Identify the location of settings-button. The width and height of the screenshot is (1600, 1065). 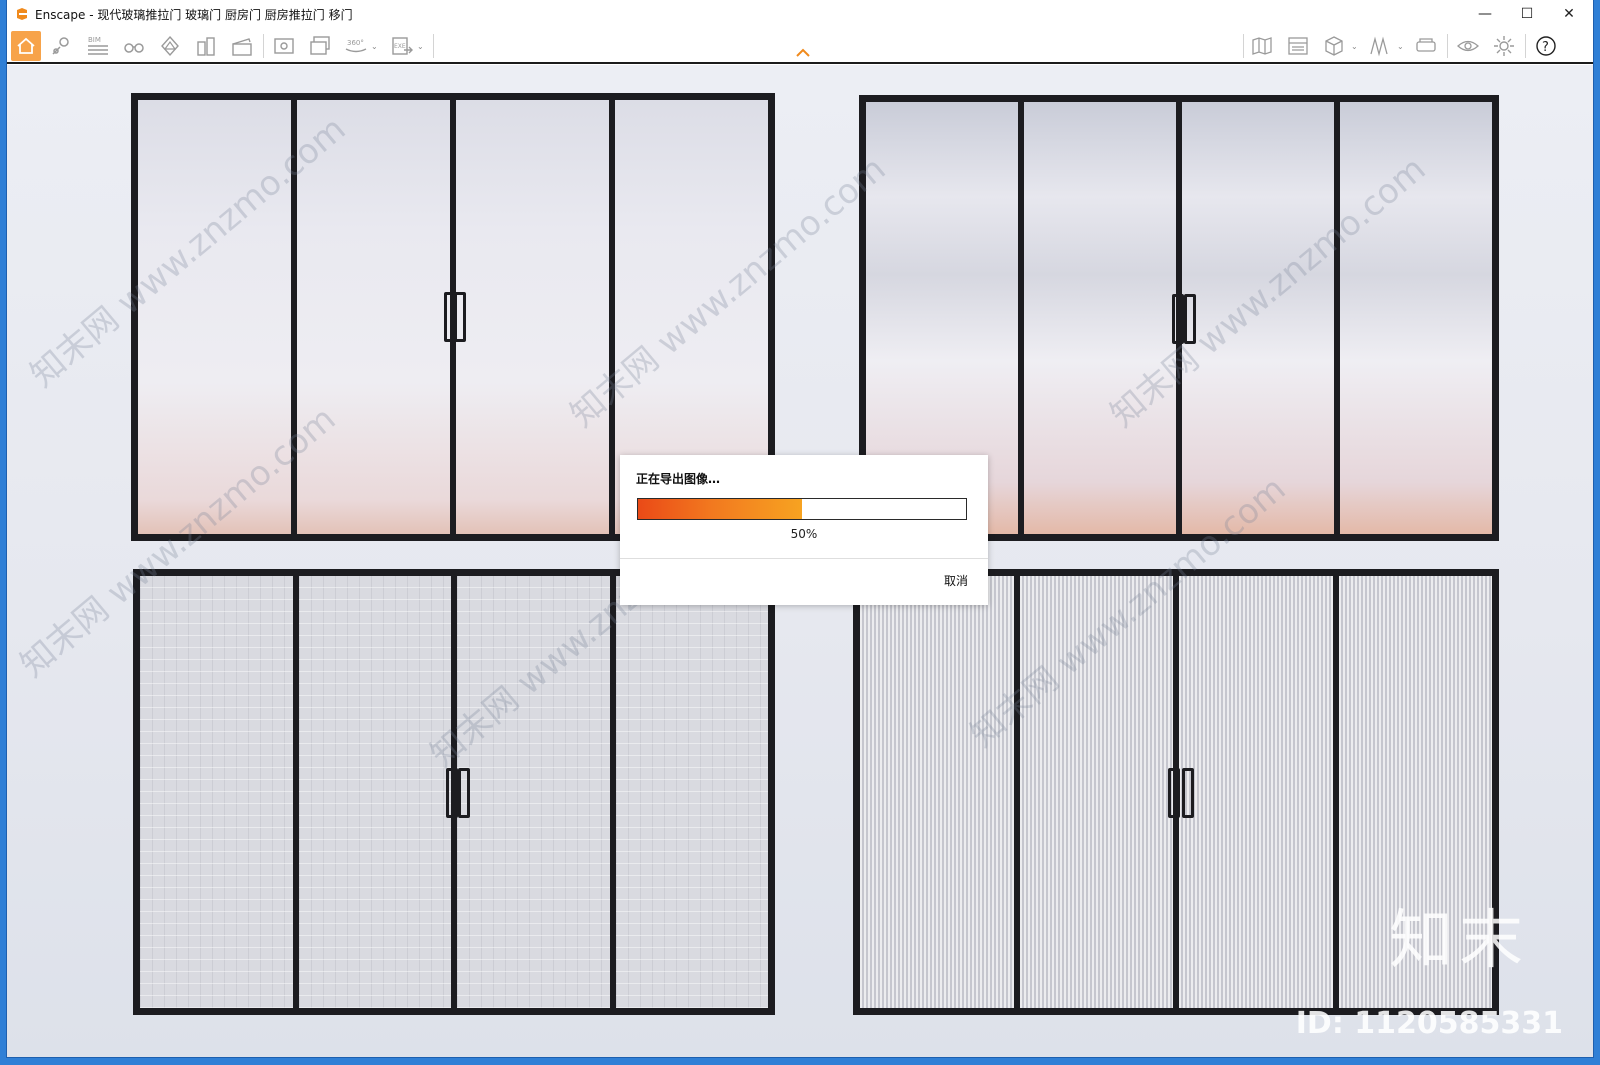
(1504, 46).